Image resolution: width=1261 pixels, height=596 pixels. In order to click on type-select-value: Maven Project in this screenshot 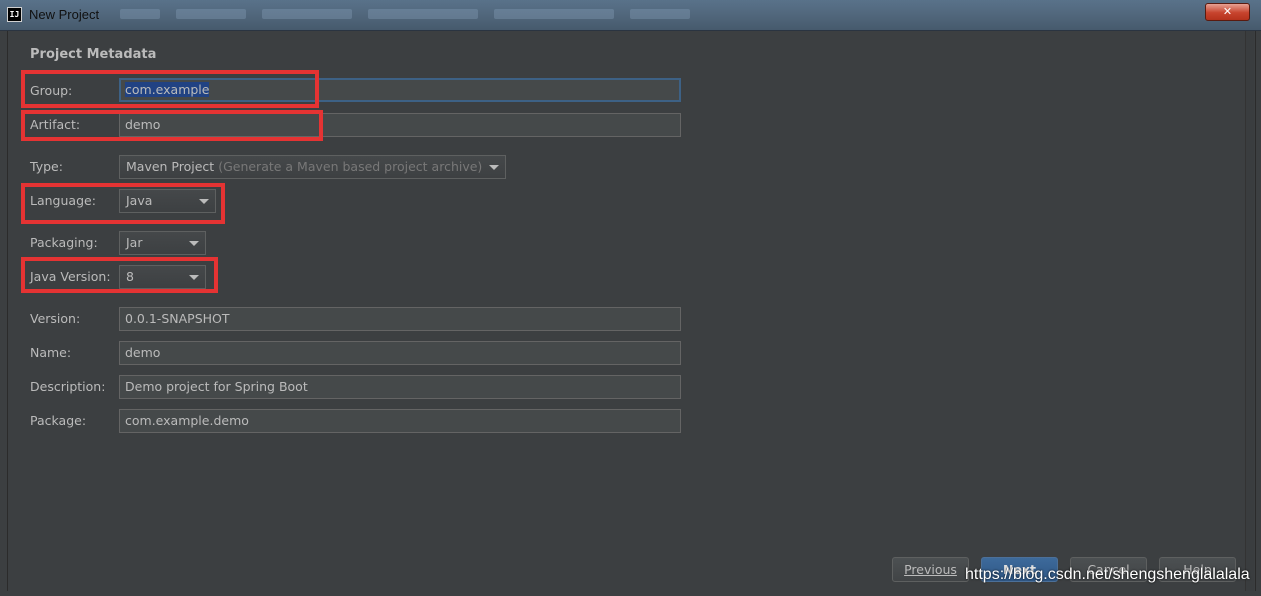, I will do `click(170, 166)`.